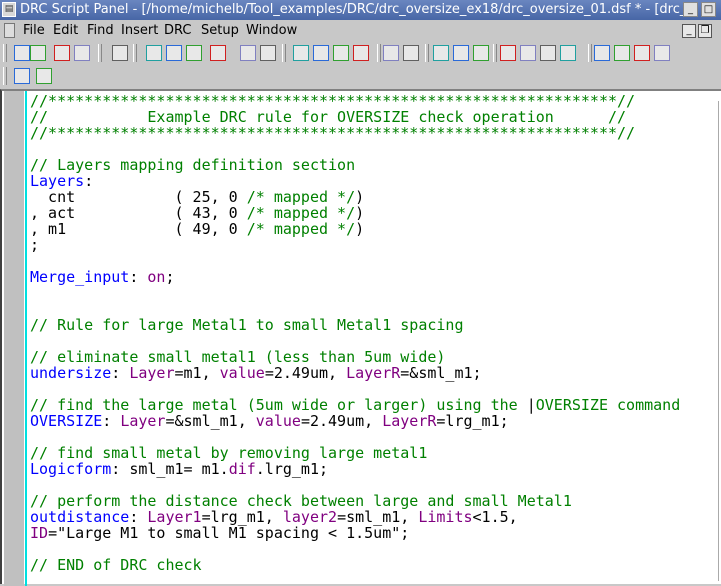 This screenshot has width=721, height=586. Describe the element at coordinates (568, 53) in the screenshot. I see `find-prev-icon` at that location.